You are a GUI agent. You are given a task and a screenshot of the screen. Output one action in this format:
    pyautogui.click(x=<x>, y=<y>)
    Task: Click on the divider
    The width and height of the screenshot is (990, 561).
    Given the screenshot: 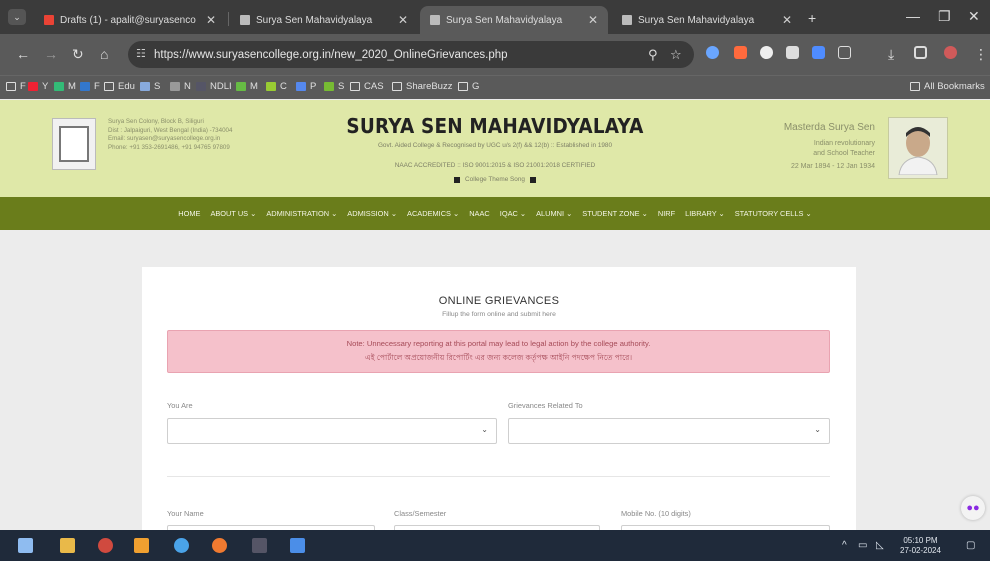 What is the action you would take?
    pyautogui.click(x=498, y=476)
    